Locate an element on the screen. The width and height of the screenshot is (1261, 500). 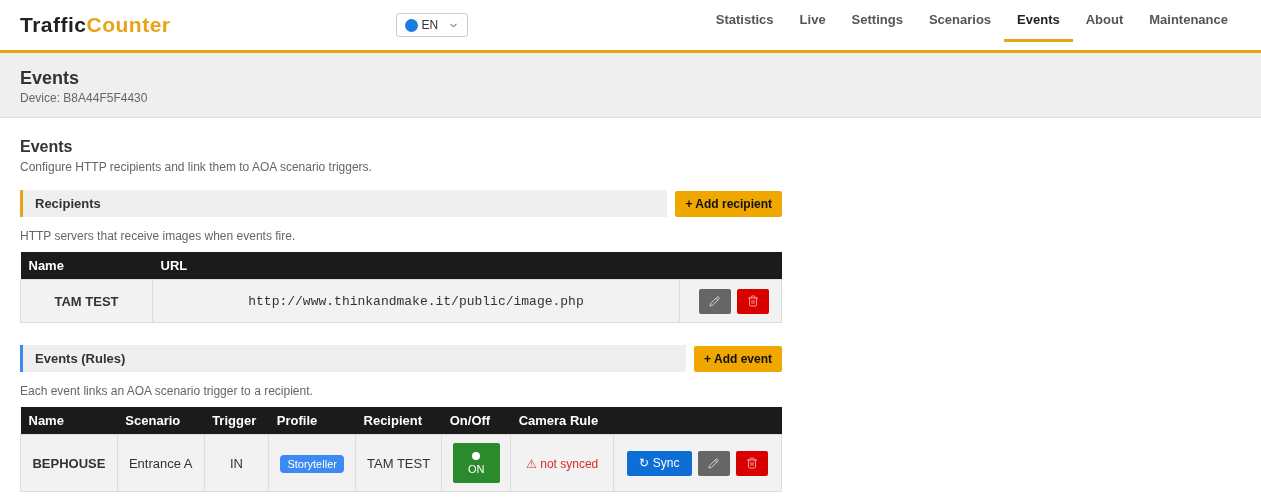
add-recipient-button: + Add recipient is located at coordinates (728, 203).